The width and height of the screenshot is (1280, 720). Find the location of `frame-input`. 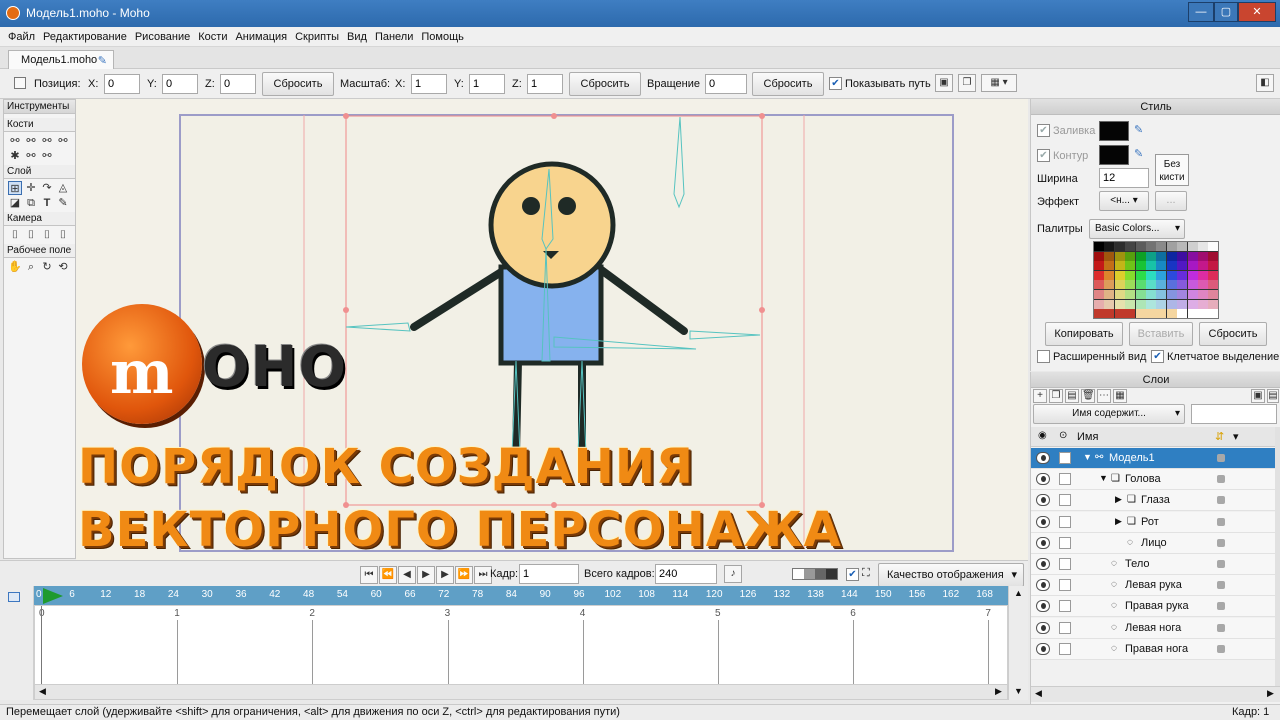

frame-input is located at coordinates (549, 574).